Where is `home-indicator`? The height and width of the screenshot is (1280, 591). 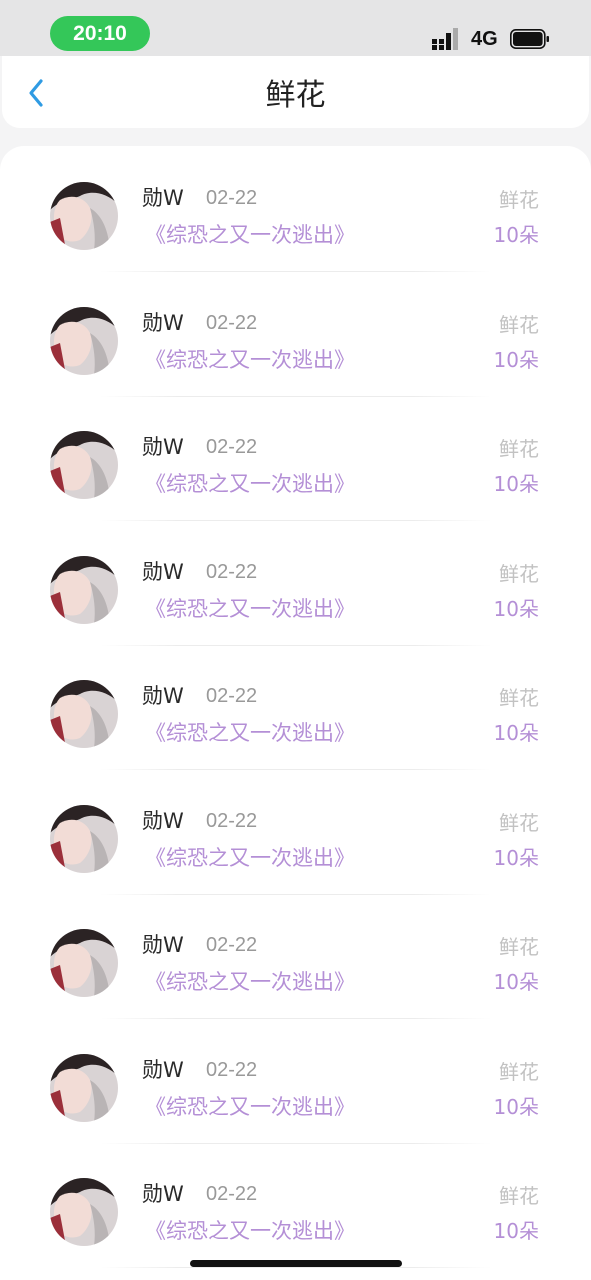
home-indicator is located at coordinates (296, 1263).